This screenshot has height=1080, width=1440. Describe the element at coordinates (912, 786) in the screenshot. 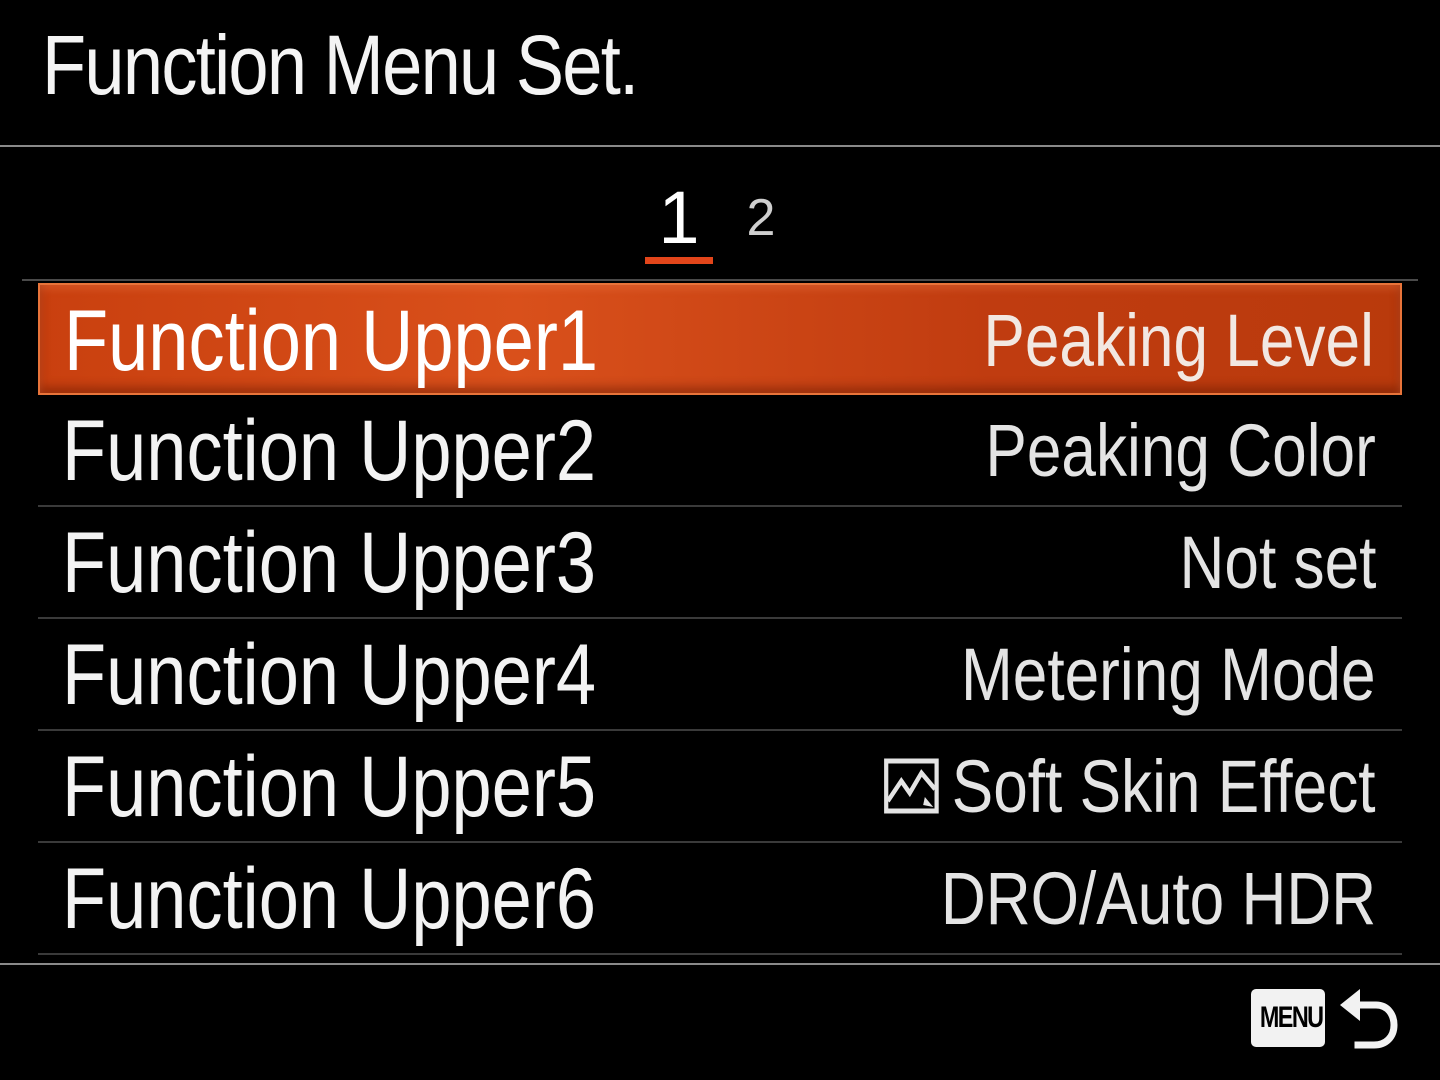

I see `soft-skin-icon` at that location.